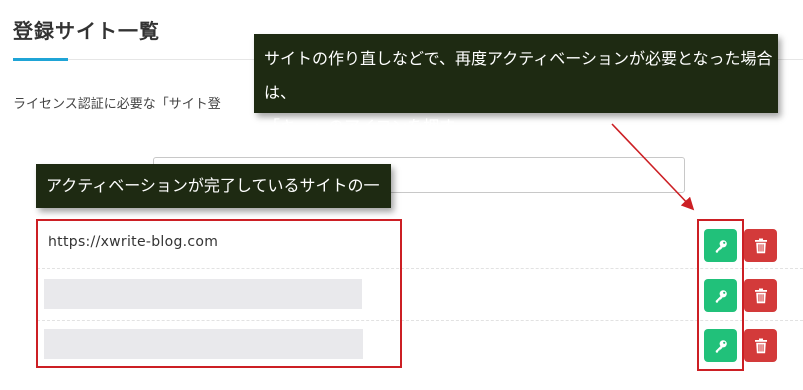 This screenshot has height=390, width=803. What do you see at coordinates (360, 126) in the screenshot?
I see `callout-line-2: 「キー」のアイコンを押す` at bounding box center [360, 126].